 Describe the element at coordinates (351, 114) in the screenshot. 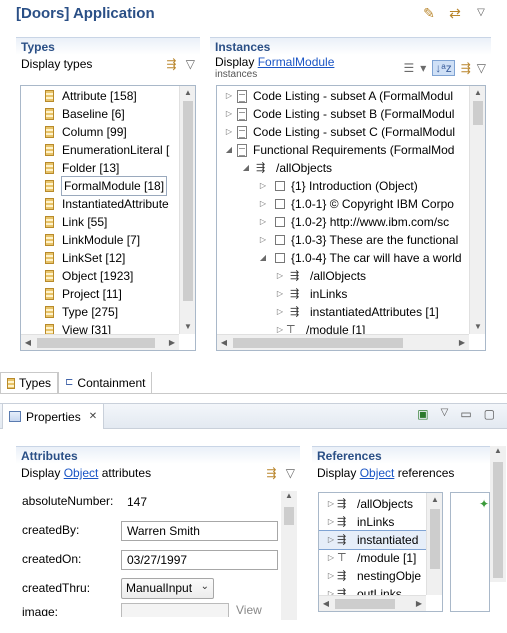

I see `tree-row: ▷ Code Listing - subset B (FormalModul` at that location.